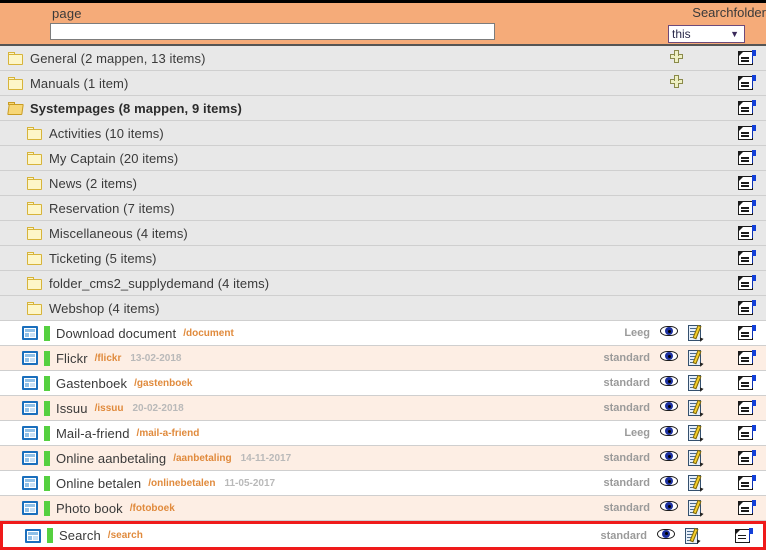 The width and height of the screenshot is (766, 557). I want to click on folder-row: Miscellaneous (4 items), so click(383, 233).